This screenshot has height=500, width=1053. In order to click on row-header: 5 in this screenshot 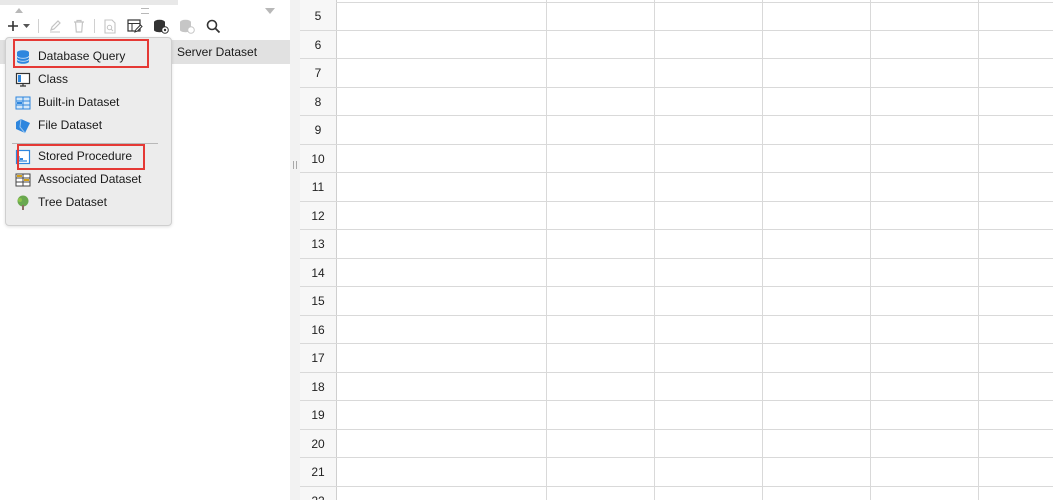, I will do `click(318, 16)`.